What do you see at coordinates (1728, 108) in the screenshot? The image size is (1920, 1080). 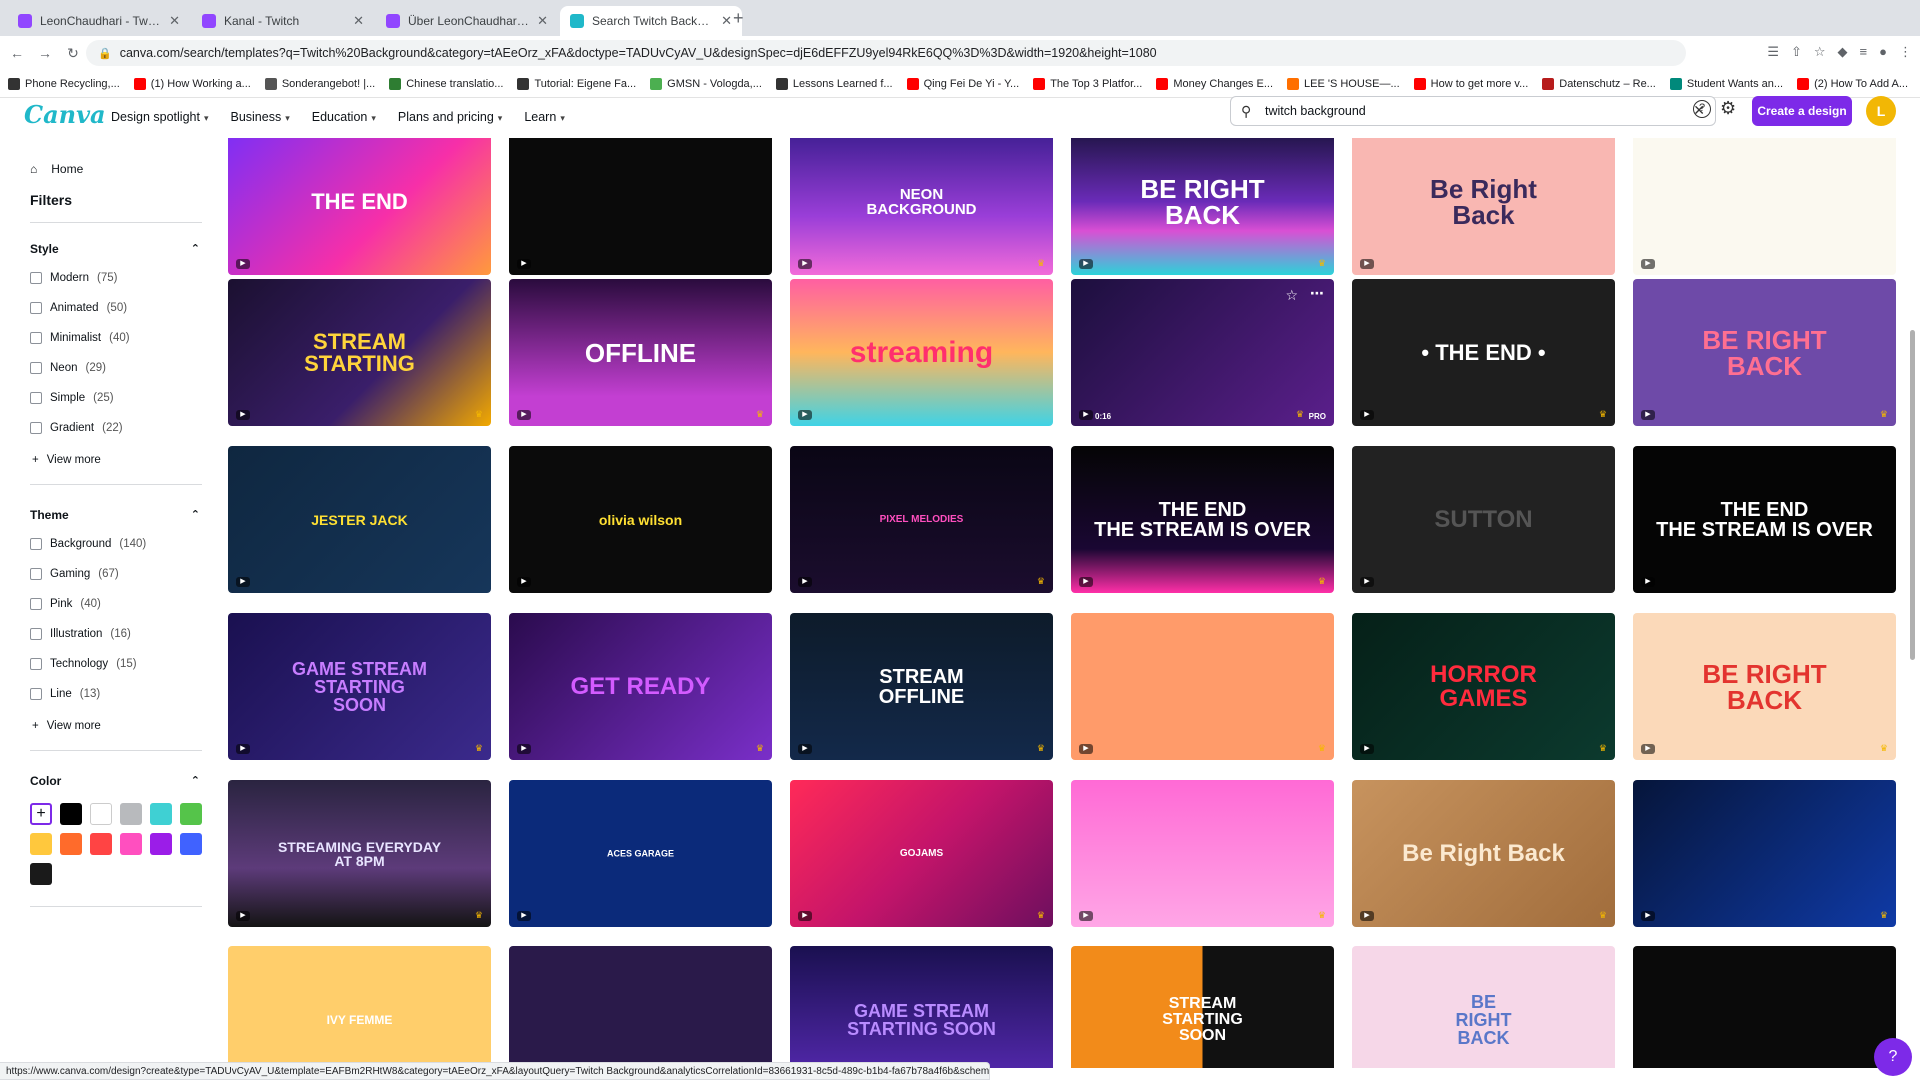 I see `gear-icon: ⚙` at bounding box center [1728, 108].